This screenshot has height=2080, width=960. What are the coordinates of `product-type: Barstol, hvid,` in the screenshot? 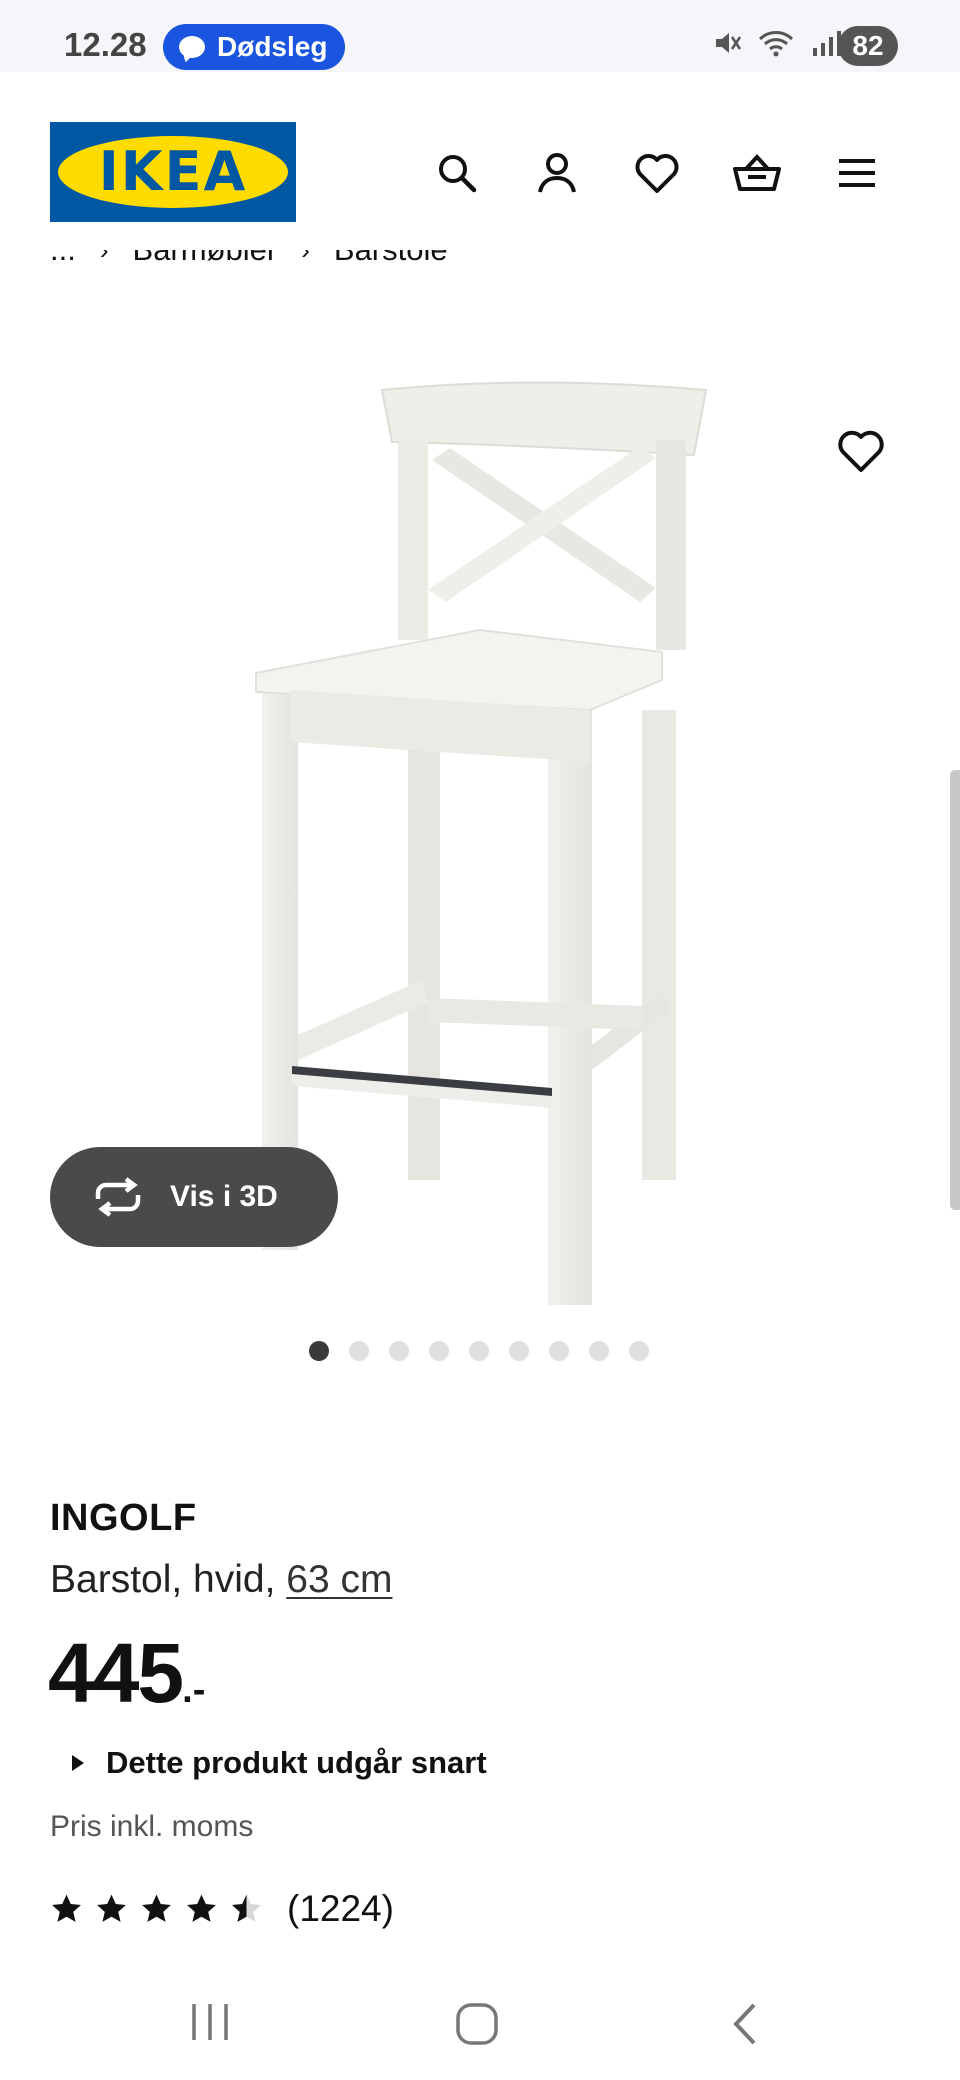 It's located at (168, 1579).